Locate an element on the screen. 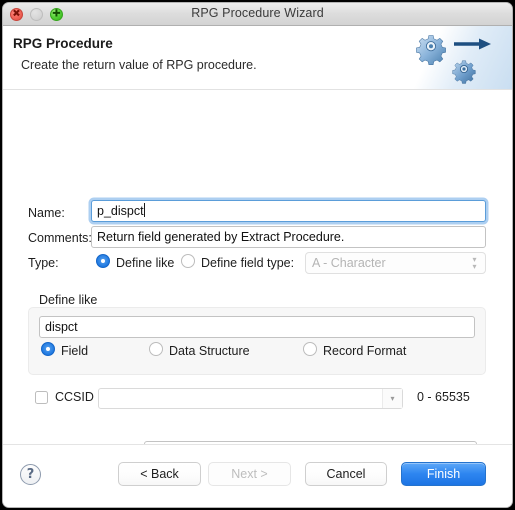  radio-define-like-label: Define like is located at coordinates (145, 263).